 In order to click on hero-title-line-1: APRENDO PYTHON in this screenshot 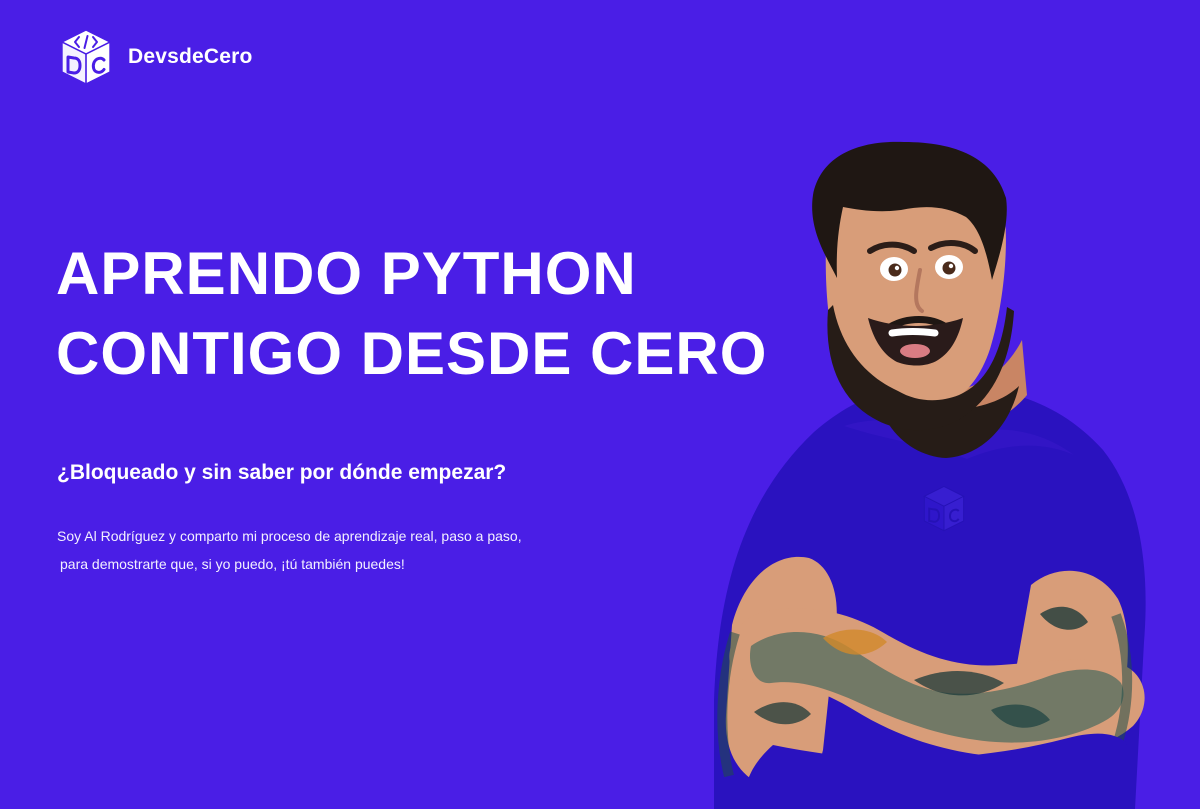, I will do `click(346, 273)`.